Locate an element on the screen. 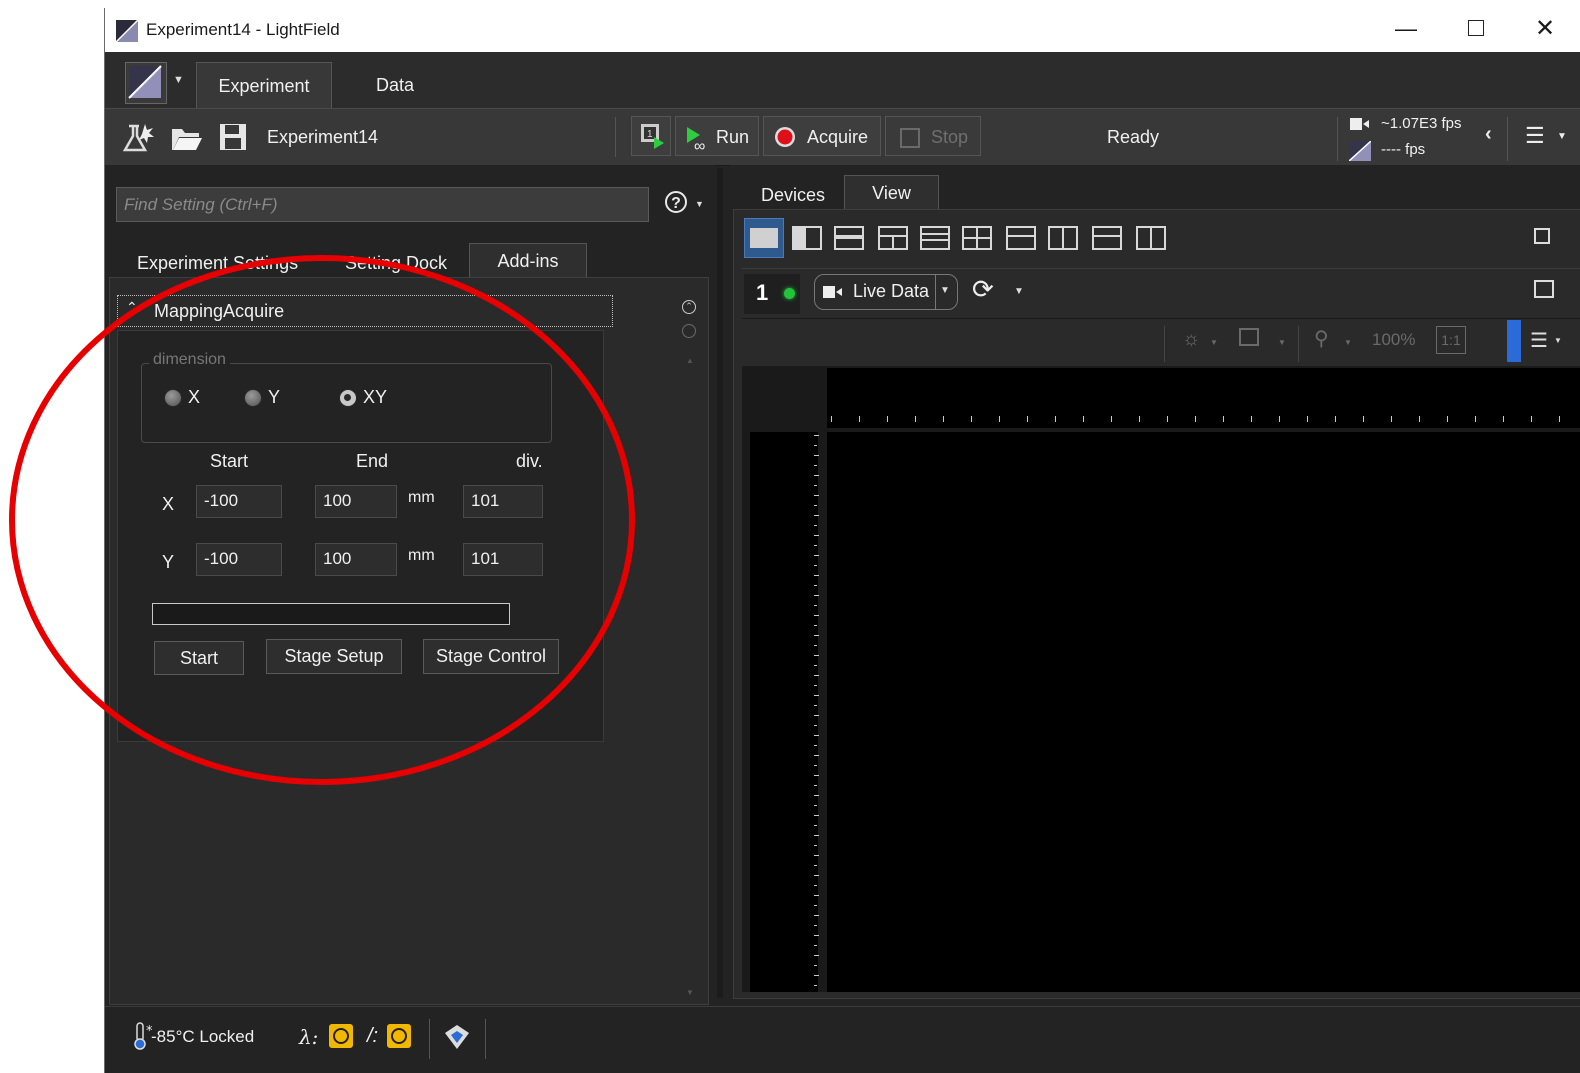 This screenshot has height=1073, width=1580. stage-setup-button: Stage Setup is located at coordinates (334, 656).